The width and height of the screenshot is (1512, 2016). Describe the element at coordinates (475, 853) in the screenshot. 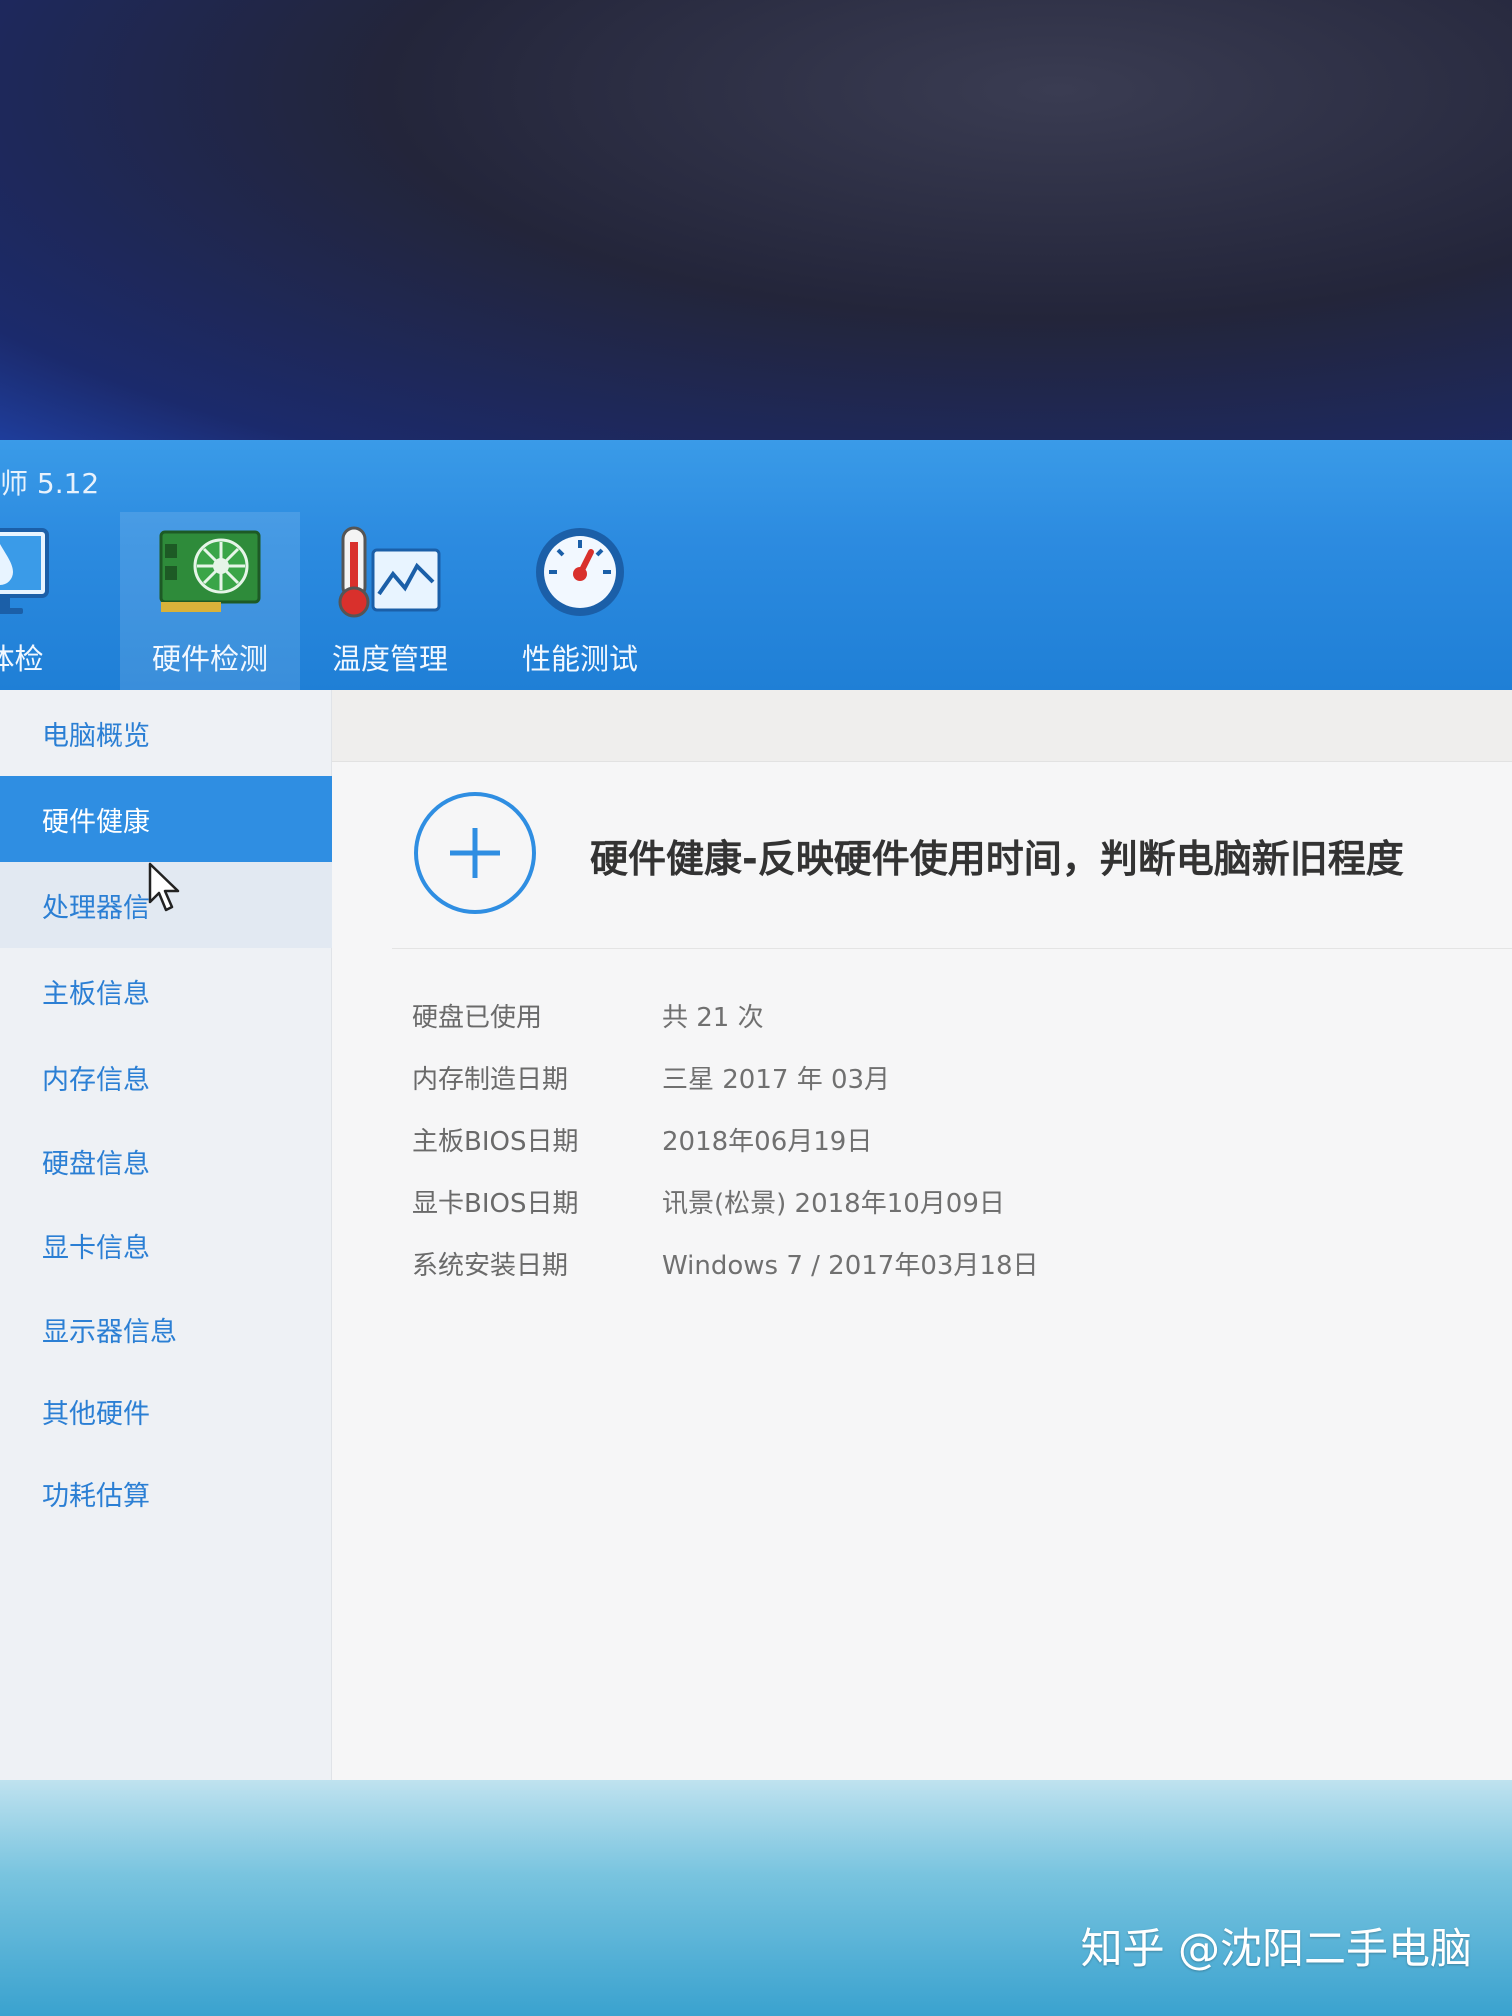

I see `plus-circle-icon` at that location.